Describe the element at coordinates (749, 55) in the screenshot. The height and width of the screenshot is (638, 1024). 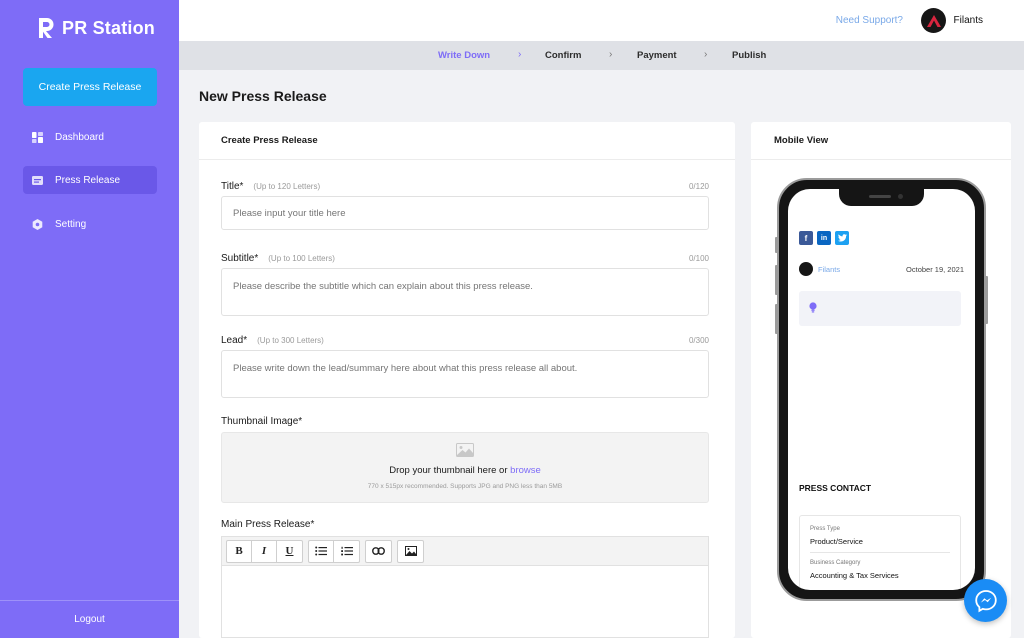
I see `step-publish: Publish` at that location.